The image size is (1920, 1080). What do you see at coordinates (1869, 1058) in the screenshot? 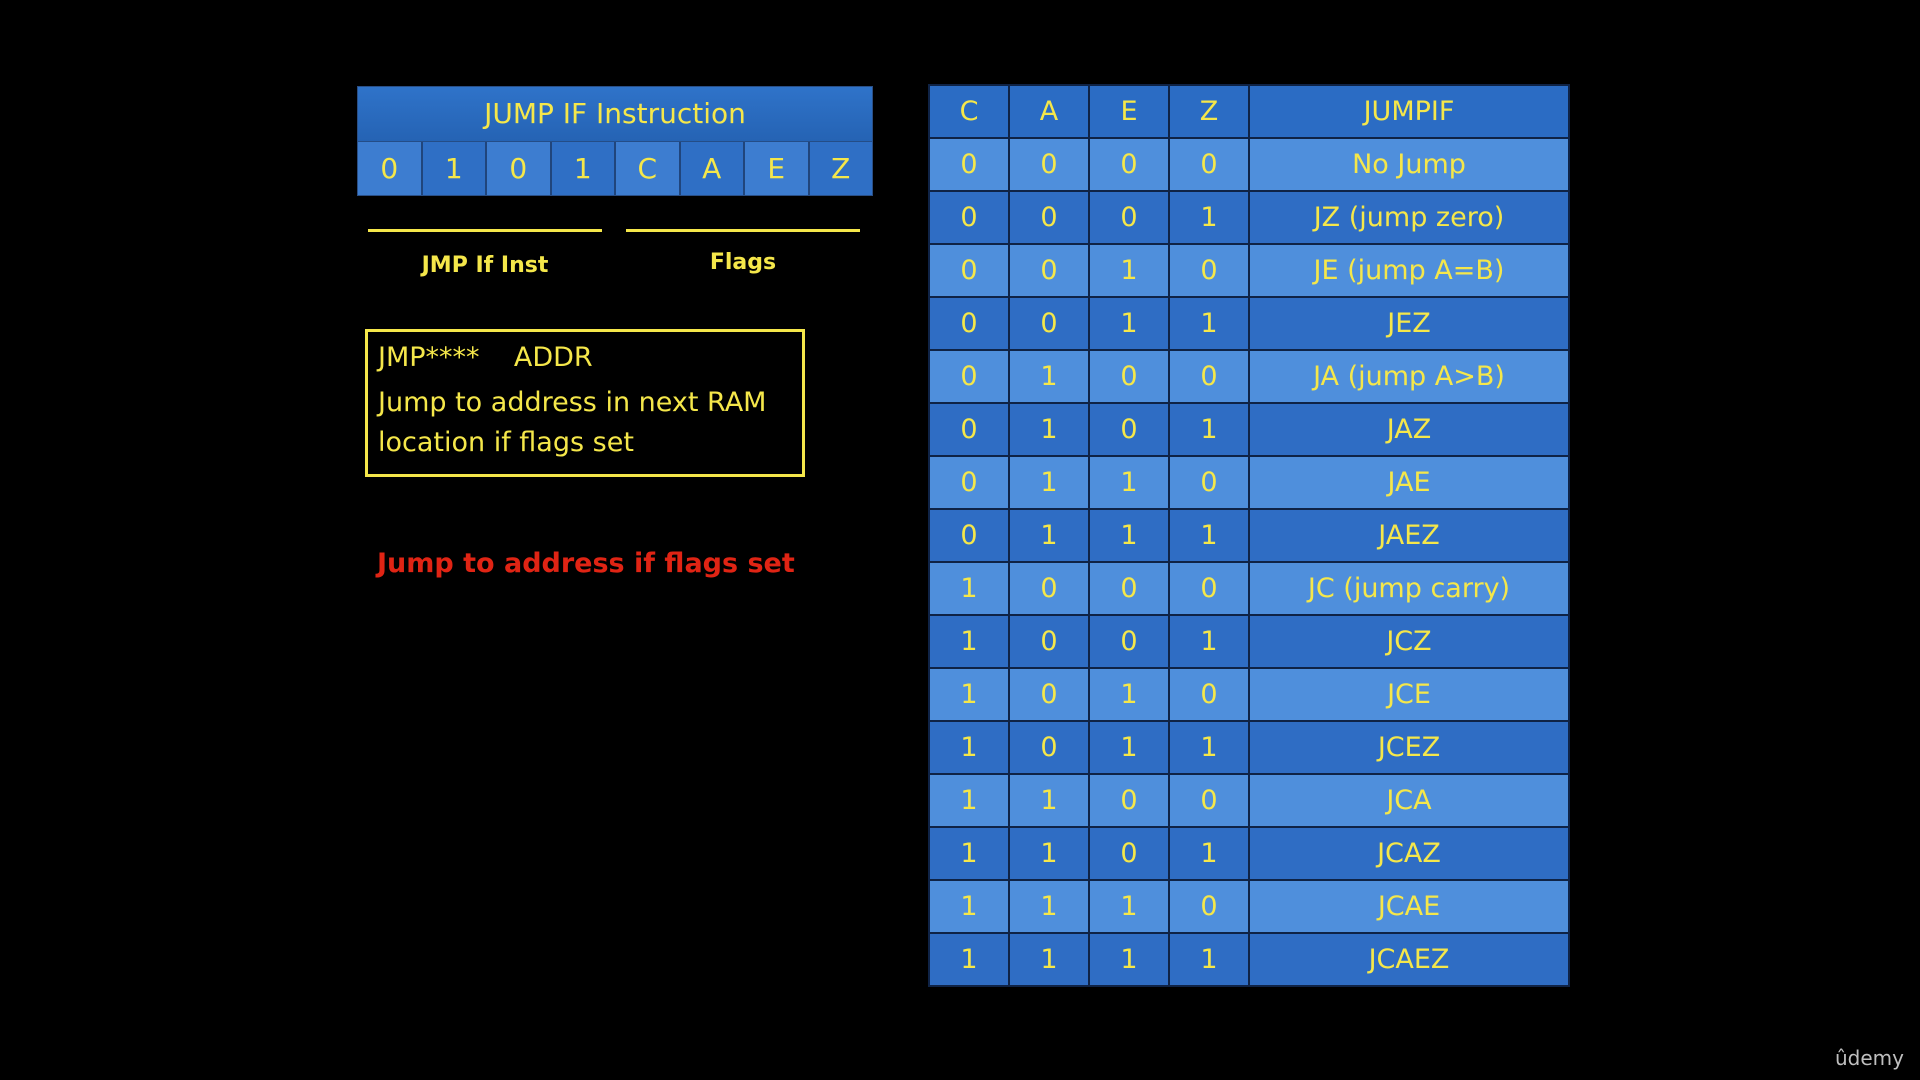
I see `udemy-logo: ûdemy` at bounding box center [1869, 1058].